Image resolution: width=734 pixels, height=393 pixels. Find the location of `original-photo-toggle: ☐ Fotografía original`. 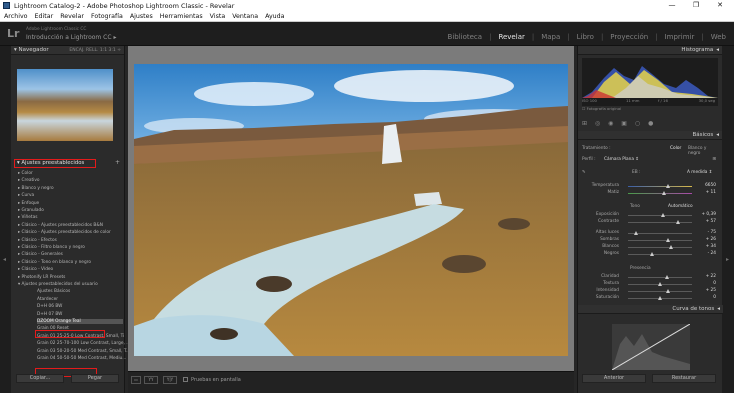

original-photo-toggle: ☐ Fotografía original is located at coordinates (650, 108).